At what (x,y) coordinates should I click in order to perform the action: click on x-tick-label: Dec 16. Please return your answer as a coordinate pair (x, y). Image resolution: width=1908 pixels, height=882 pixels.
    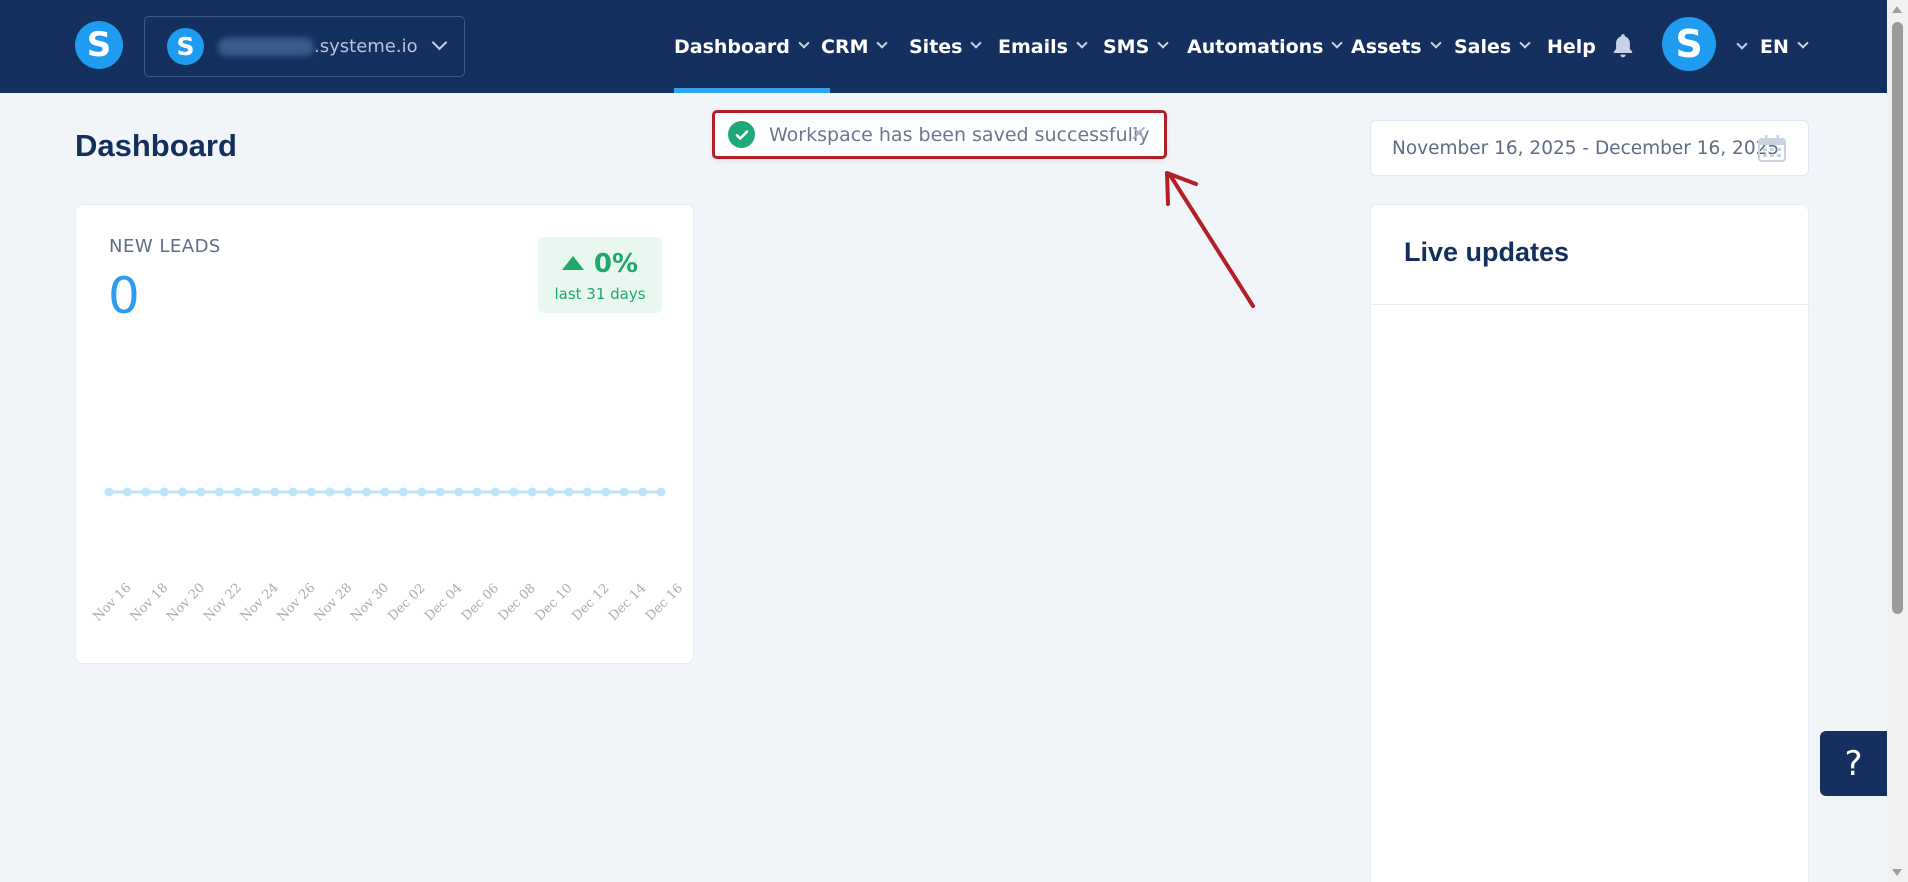
    Looking at the image, I should click on (664, 602).